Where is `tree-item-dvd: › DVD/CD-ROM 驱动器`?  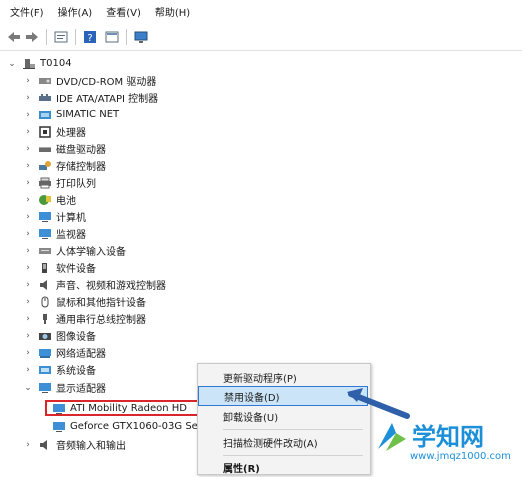
tree-item-dvd: › DVD/CD-ROM 驱动器 is located at coordinates (89, 80).